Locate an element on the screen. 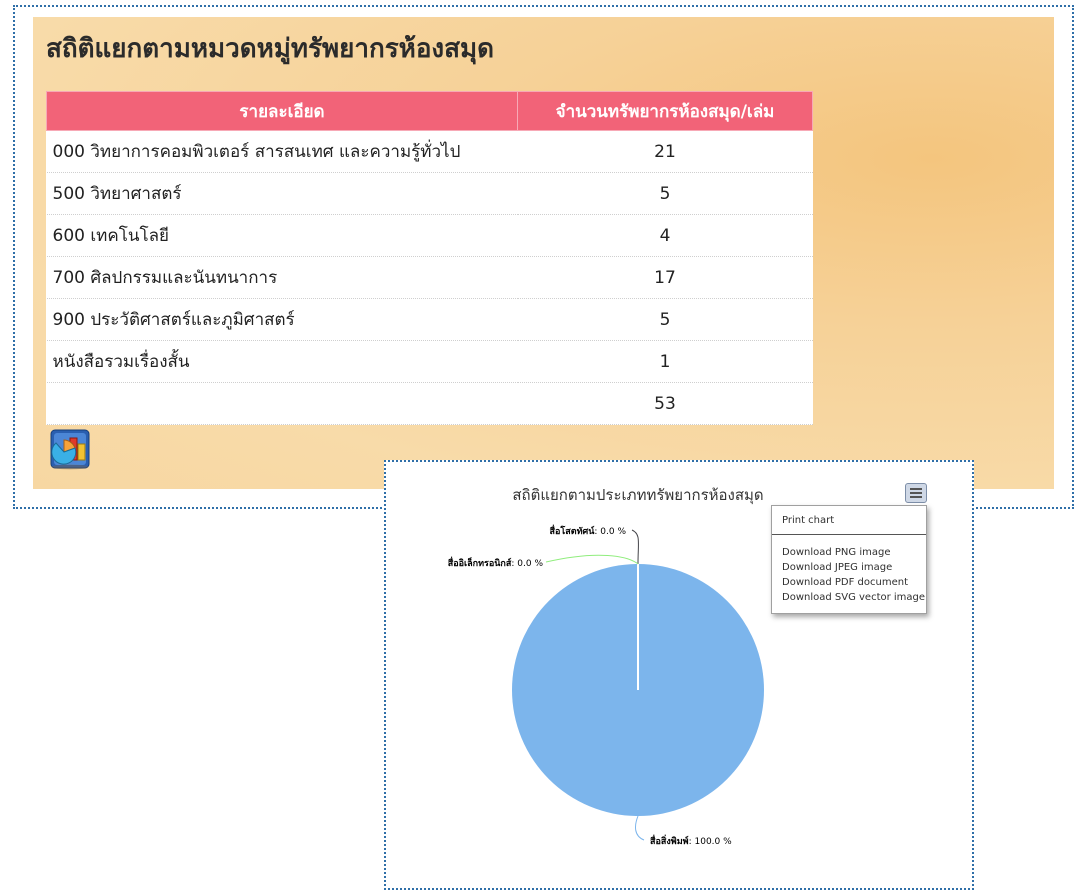  row-count: 4 is located at coordinates (665, 235).